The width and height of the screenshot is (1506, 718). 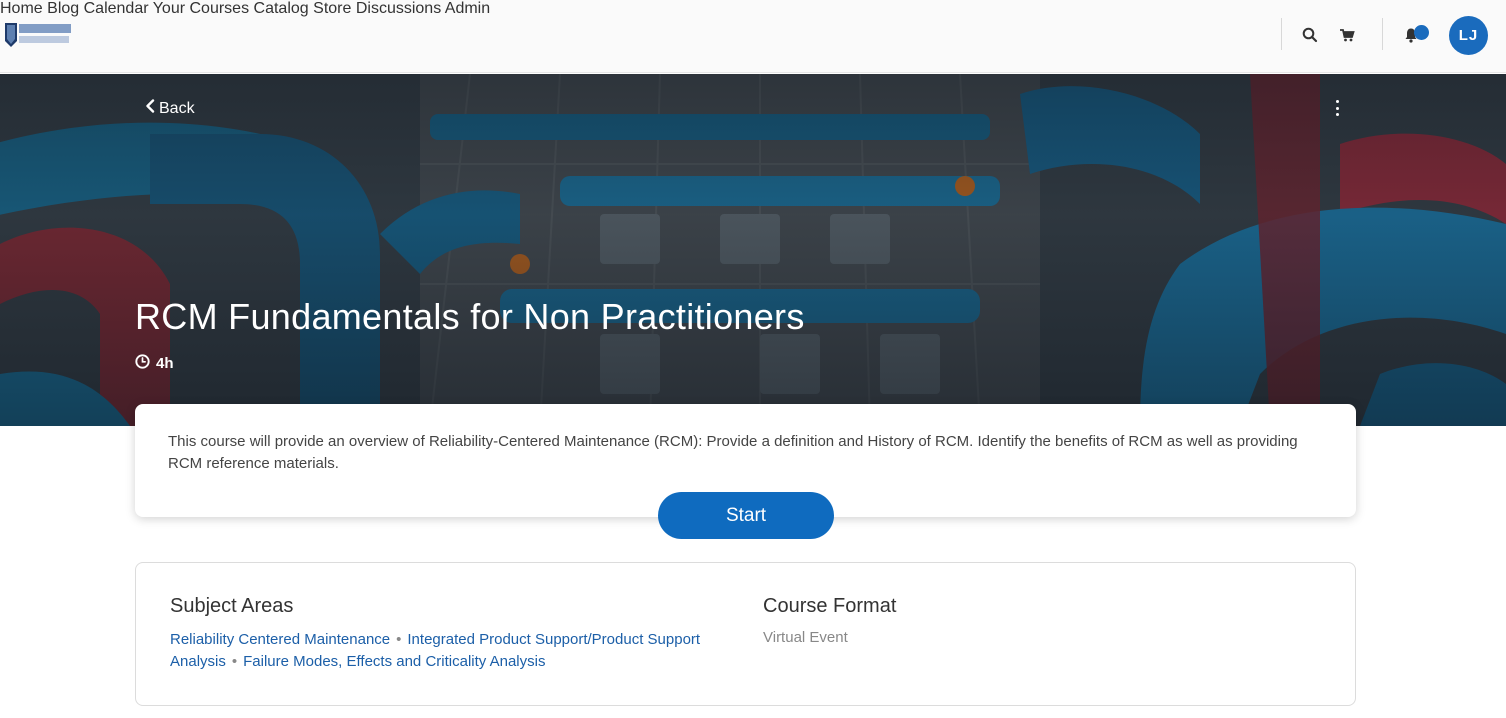 I want to click on nav-your-courses: Your Courses, so click(x=201, y=8).